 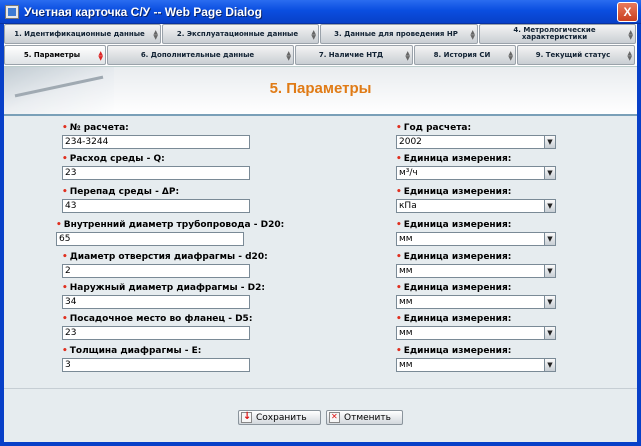 What do you see at coordinates (351, 54) in the screenshot?
I see `tab-label: 7. Наличие НТД` at bounding box center [351, 54].